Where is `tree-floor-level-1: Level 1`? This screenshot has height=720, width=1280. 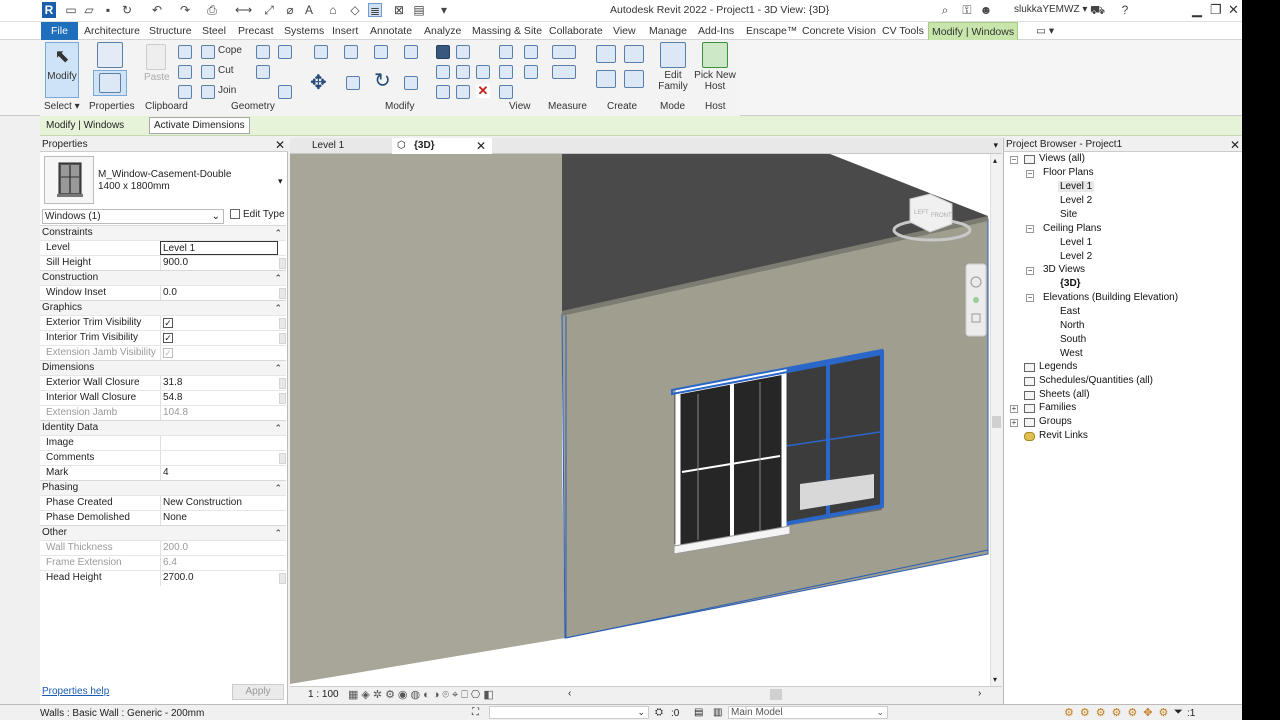
tree-floor-level-1: Level 1 is located at coordinates (1076, 186).